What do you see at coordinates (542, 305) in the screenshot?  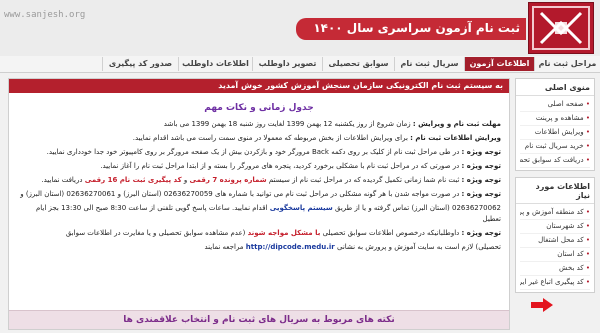 I see `red-arrow-icon` at bounding box center [542, 305].